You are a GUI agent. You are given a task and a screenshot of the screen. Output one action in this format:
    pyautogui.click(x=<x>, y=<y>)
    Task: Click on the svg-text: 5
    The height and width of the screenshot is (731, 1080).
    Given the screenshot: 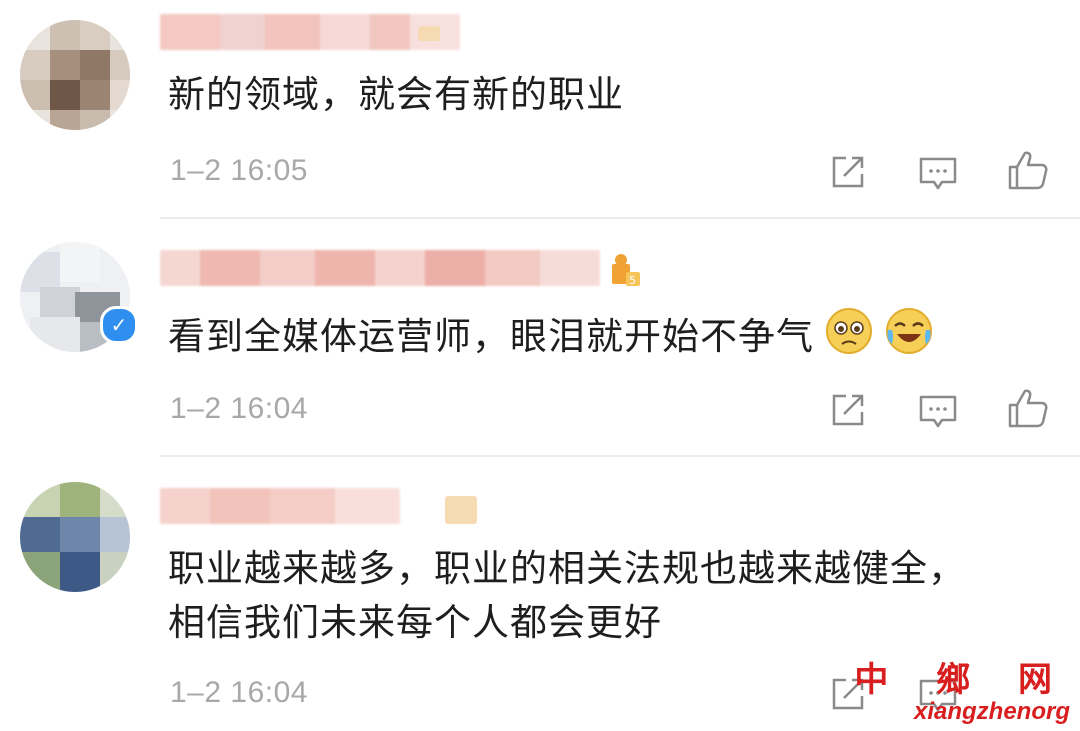 What is the action you would take?
    pyautogui.click(x=632, y=280)
    